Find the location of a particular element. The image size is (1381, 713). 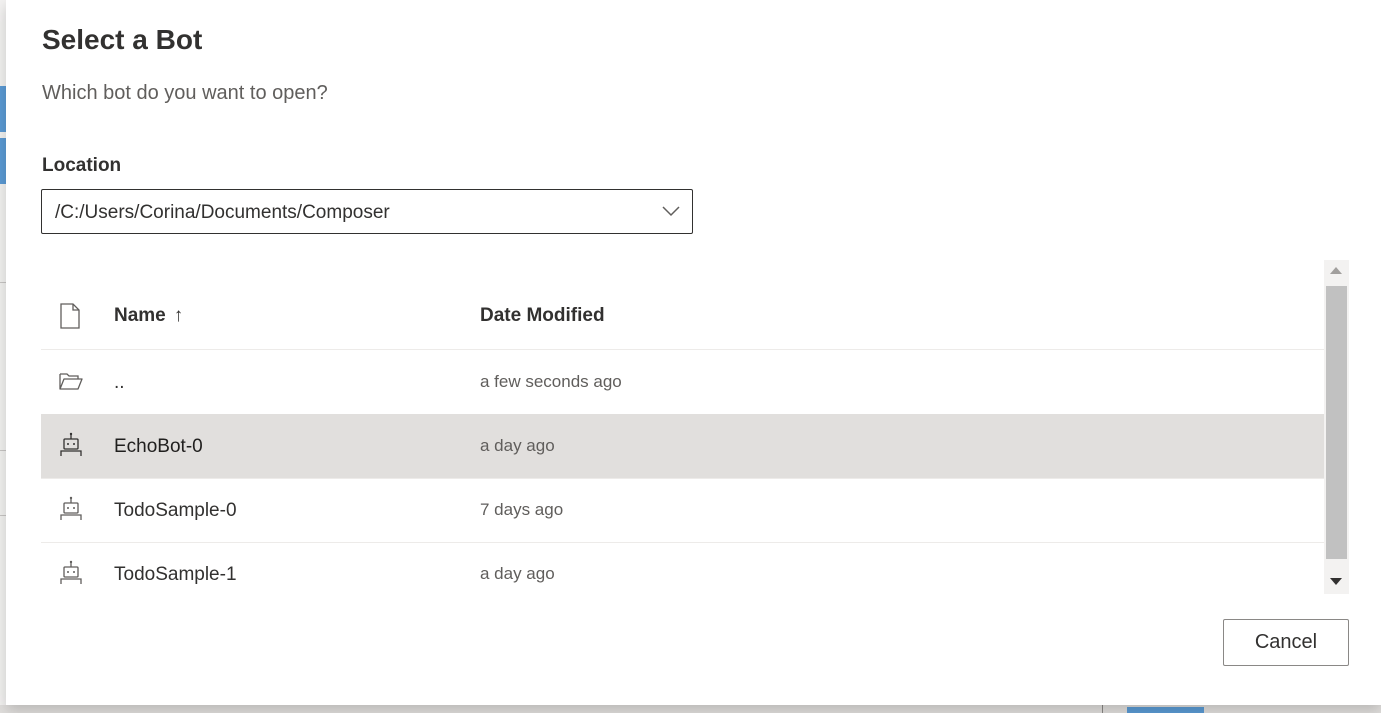

table-header: Name ↑ Date Modified is located at coordinates (683, 319).